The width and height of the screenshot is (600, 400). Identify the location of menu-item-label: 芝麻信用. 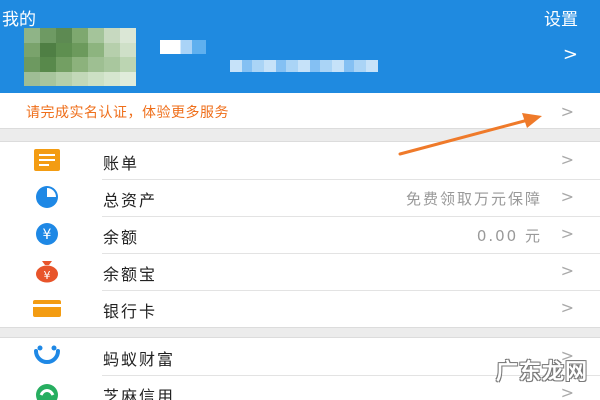
(139, 393).